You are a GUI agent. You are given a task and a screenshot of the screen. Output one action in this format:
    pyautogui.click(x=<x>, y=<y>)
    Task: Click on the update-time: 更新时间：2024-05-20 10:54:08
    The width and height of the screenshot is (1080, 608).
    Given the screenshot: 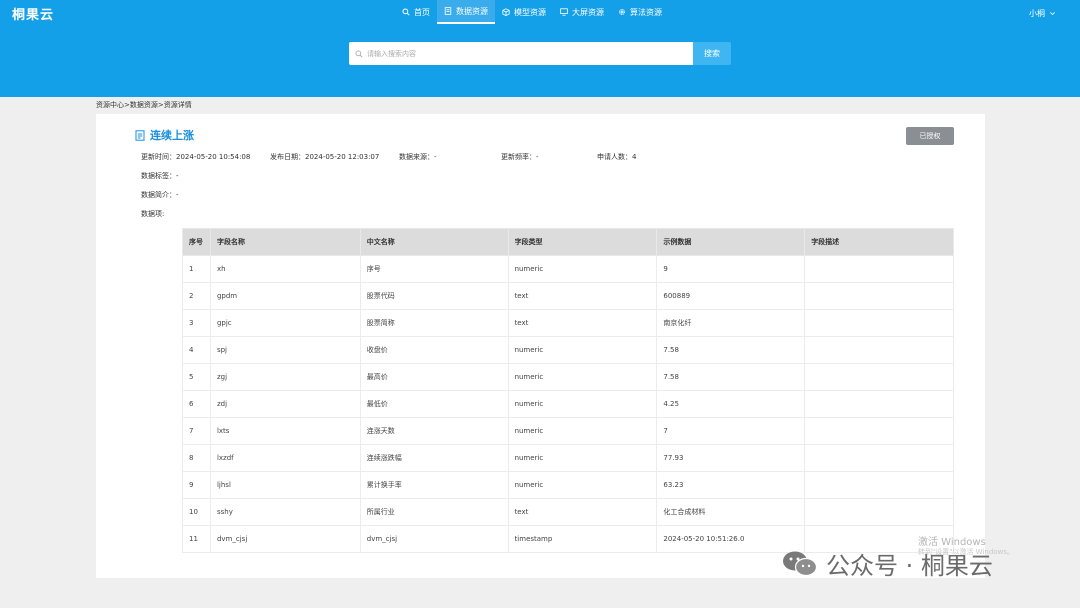 What is the action you would take?
    pyautogui.click(x=196, y=157)
    